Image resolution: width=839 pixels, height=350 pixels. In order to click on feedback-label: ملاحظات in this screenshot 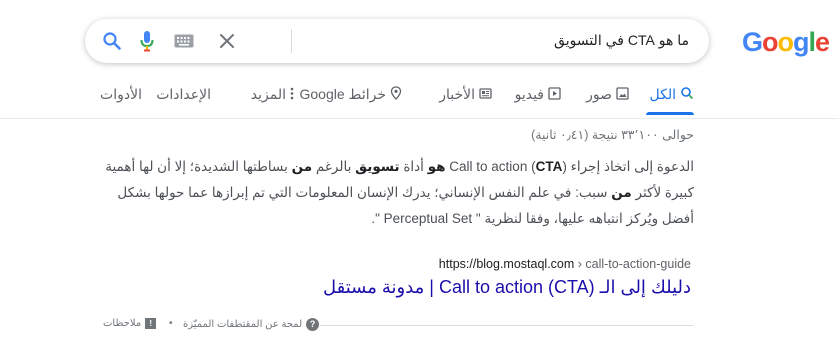, I will do `click(122, 323)`.